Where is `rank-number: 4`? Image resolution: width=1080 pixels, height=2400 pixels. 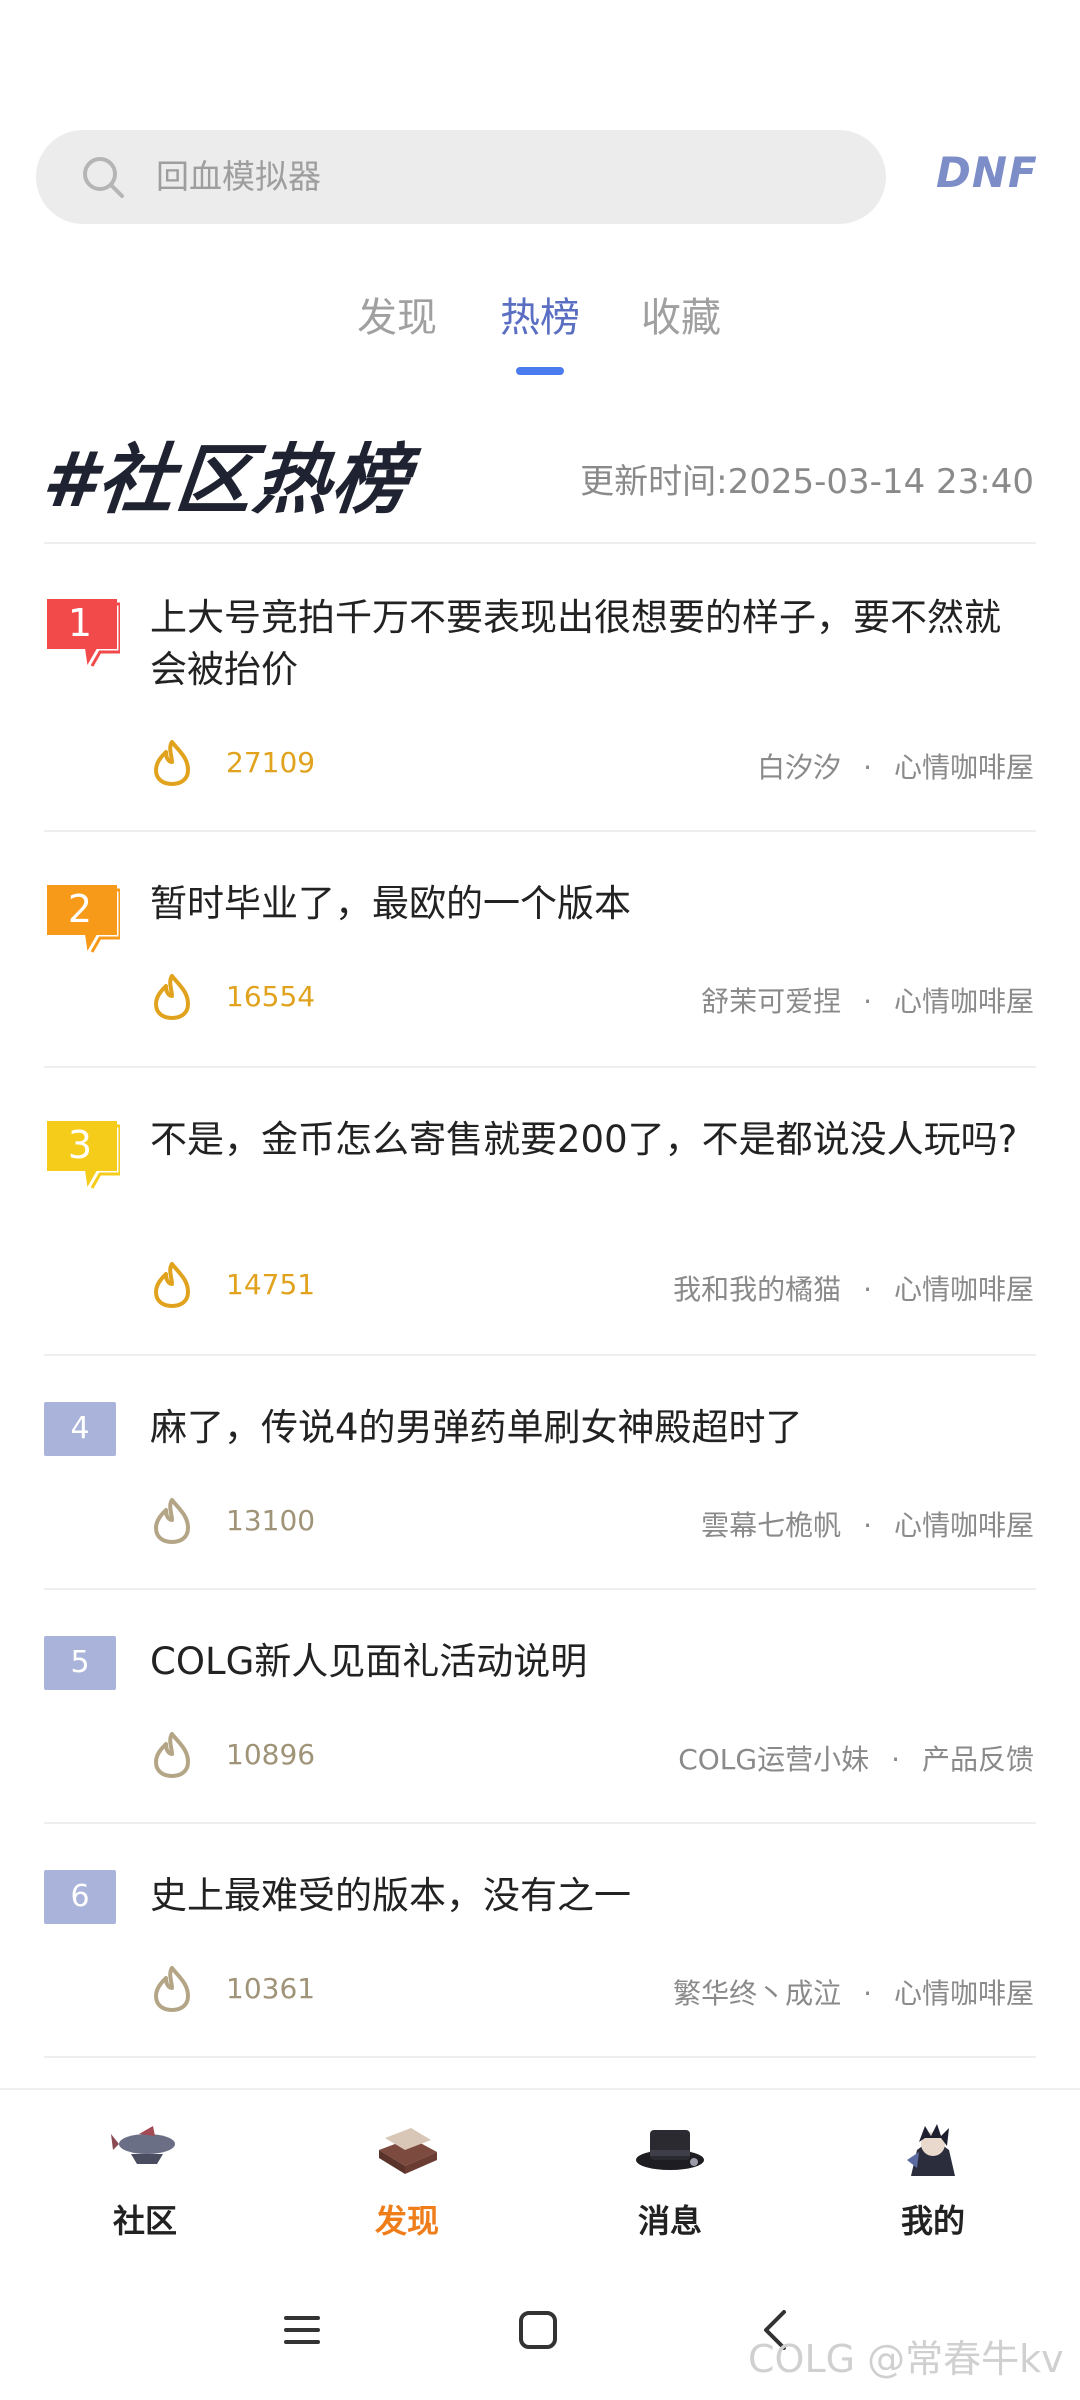 rank-number: 4 is located at coordinates (80, 1428).